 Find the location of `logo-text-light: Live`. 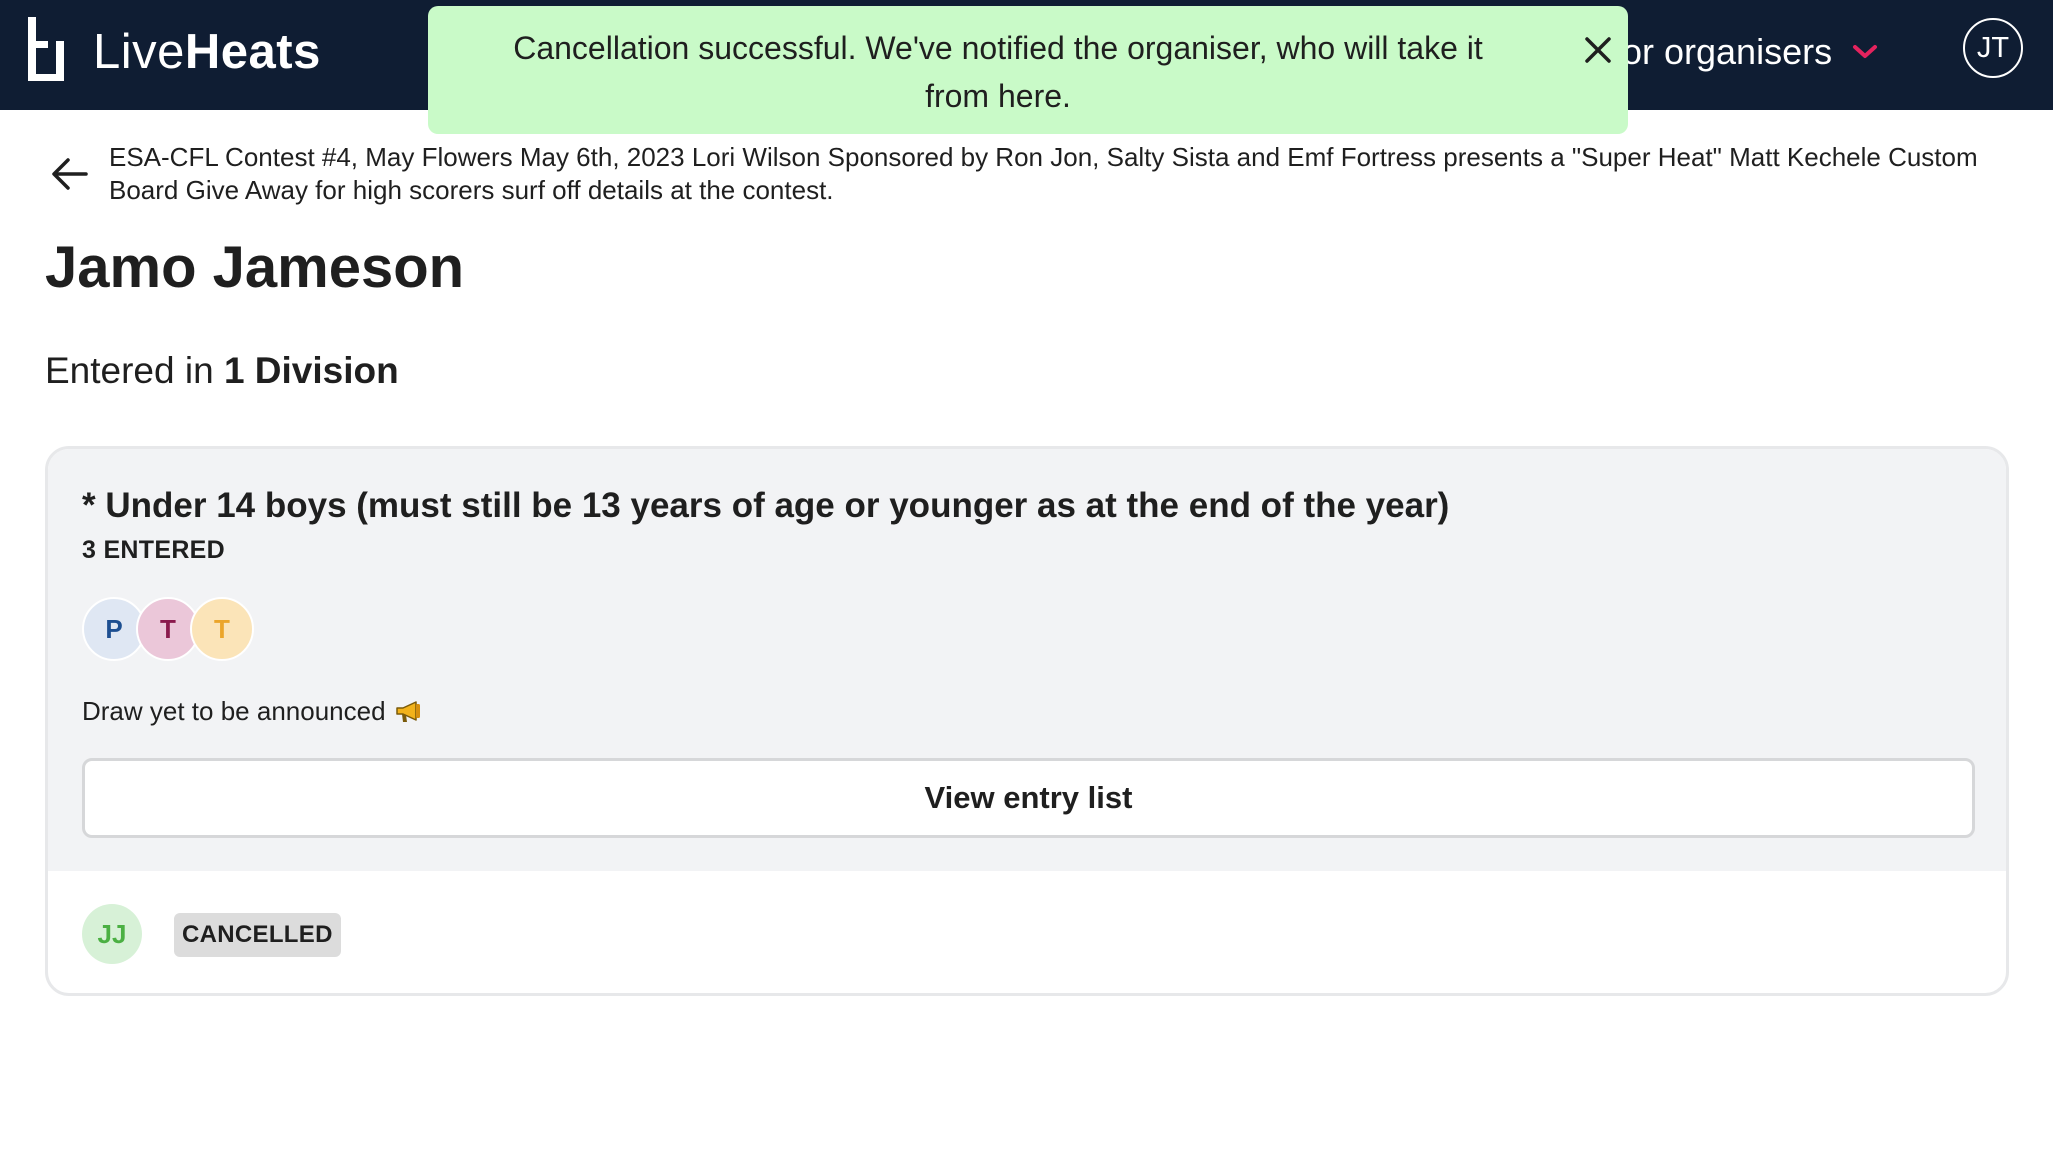

logo-text-light: Live is located at coordinates (139, 52).